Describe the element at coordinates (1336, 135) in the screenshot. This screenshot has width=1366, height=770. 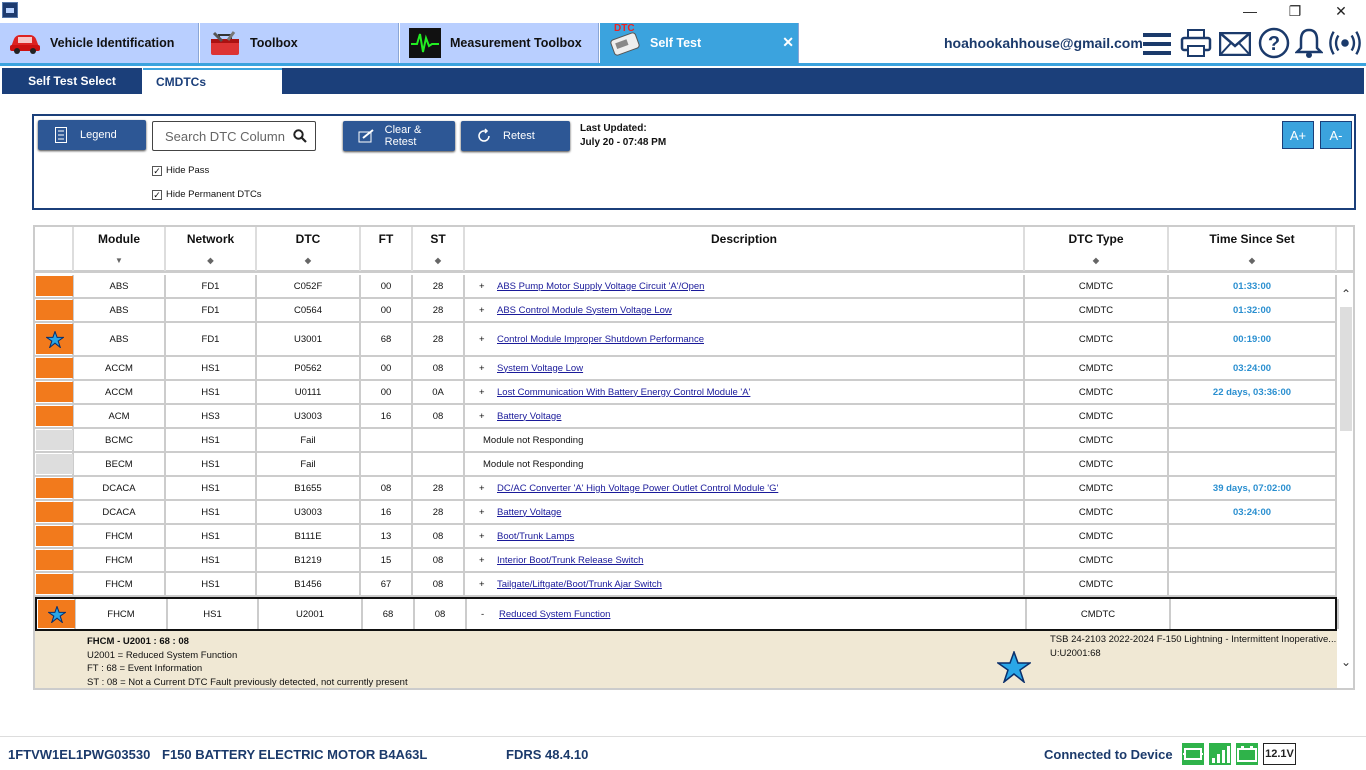
I see `font-decrease-button: A-` at that location.